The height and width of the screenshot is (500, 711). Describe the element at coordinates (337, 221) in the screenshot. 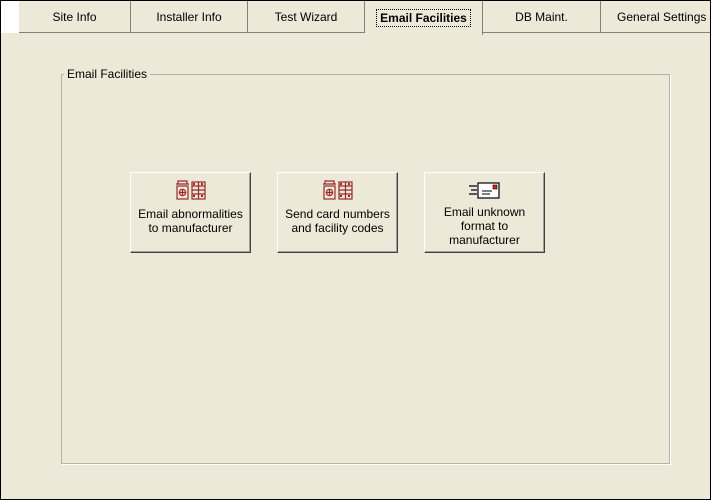

I see `button-label: Send card numbers and facility codes` at that location.